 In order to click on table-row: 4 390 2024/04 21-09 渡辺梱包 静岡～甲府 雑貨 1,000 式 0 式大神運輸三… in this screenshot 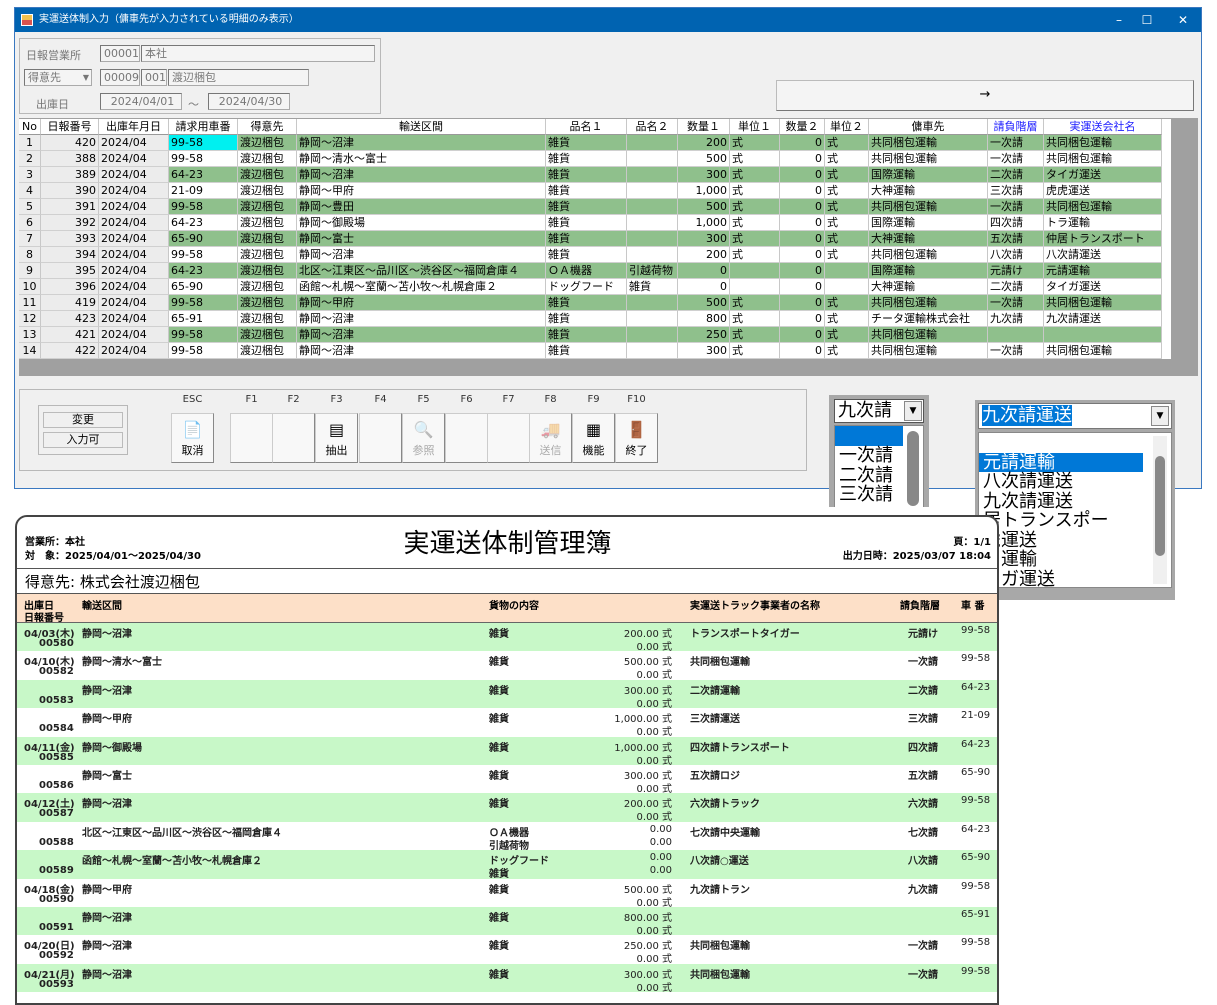, I will do `click(590, 191)`.